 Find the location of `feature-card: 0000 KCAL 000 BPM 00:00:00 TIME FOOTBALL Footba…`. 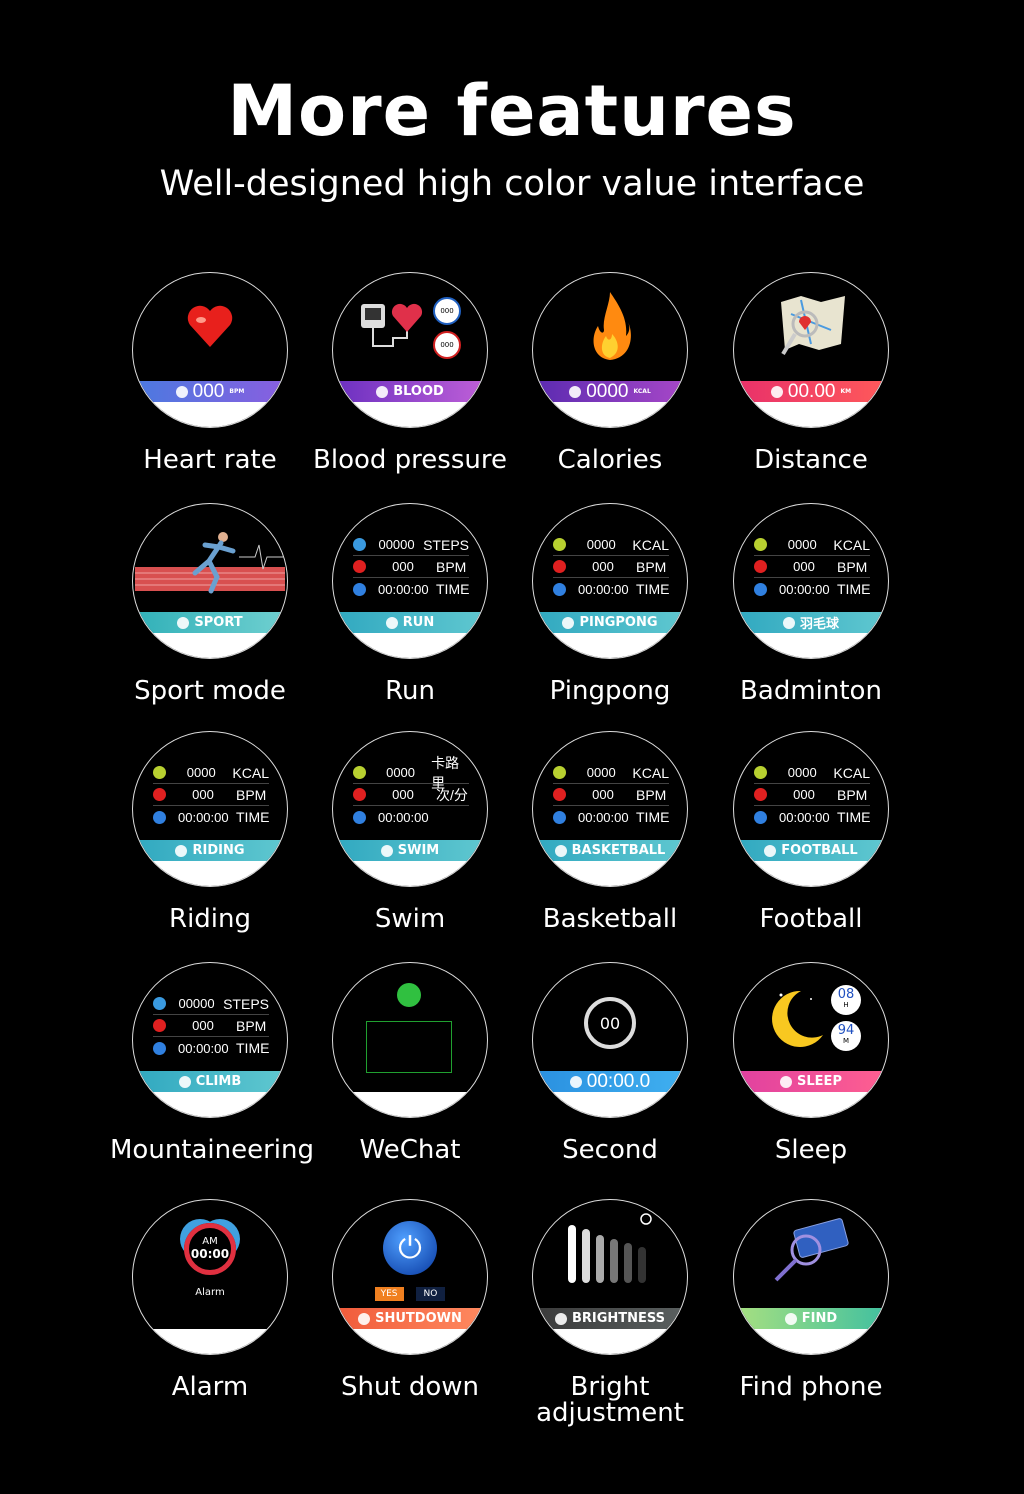

feature-card: 0000 KCAL 000 BPM 00:00:00 TIME FOOTBALL Footba… is located at coordinates (811, 832).